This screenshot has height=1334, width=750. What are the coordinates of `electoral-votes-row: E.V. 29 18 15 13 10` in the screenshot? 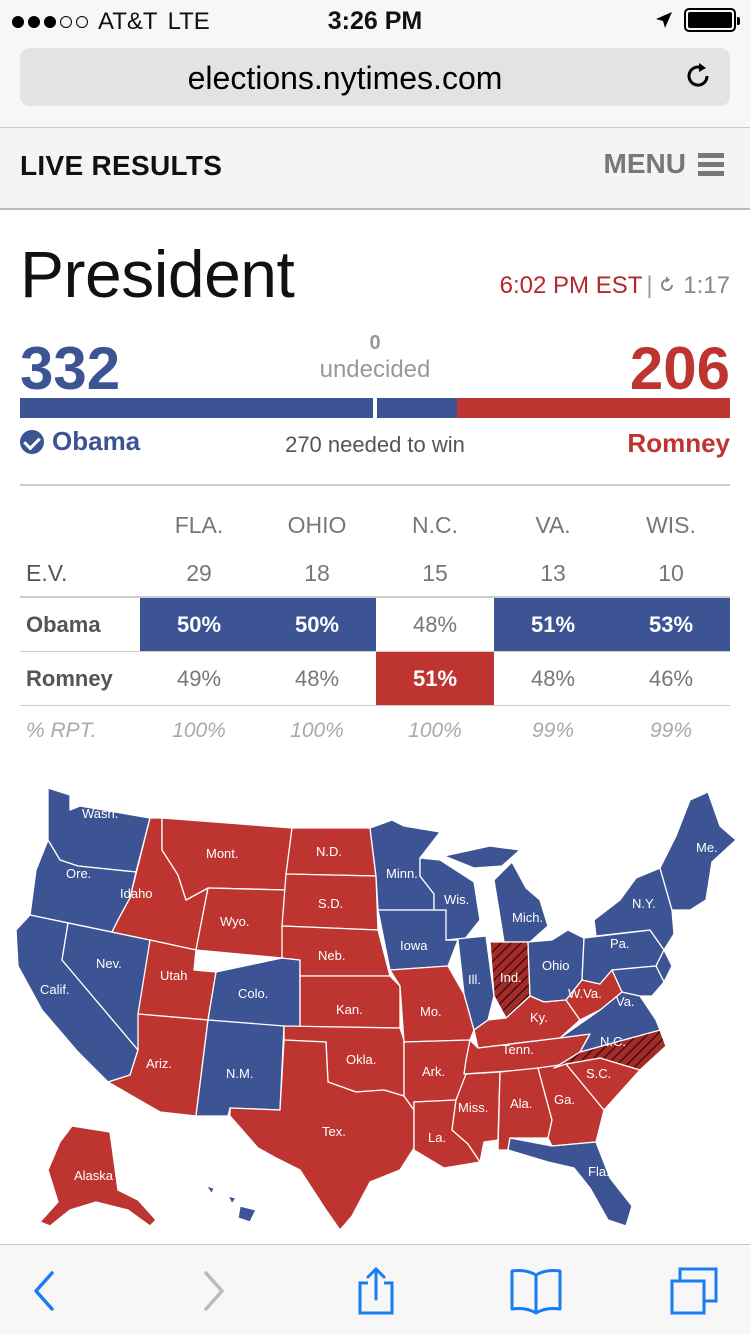 It's located at (375, 574).